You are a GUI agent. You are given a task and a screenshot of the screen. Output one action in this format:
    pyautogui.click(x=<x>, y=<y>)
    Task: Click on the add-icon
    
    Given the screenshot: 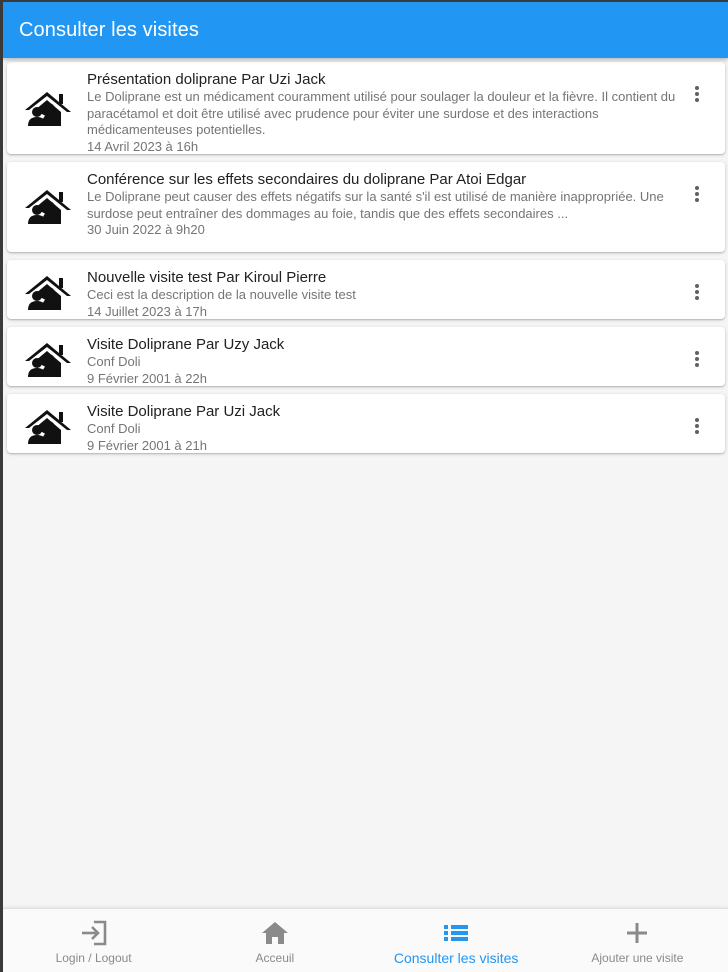 What is the action you would take?
    pyautogui.click(x=637, y=933)
    